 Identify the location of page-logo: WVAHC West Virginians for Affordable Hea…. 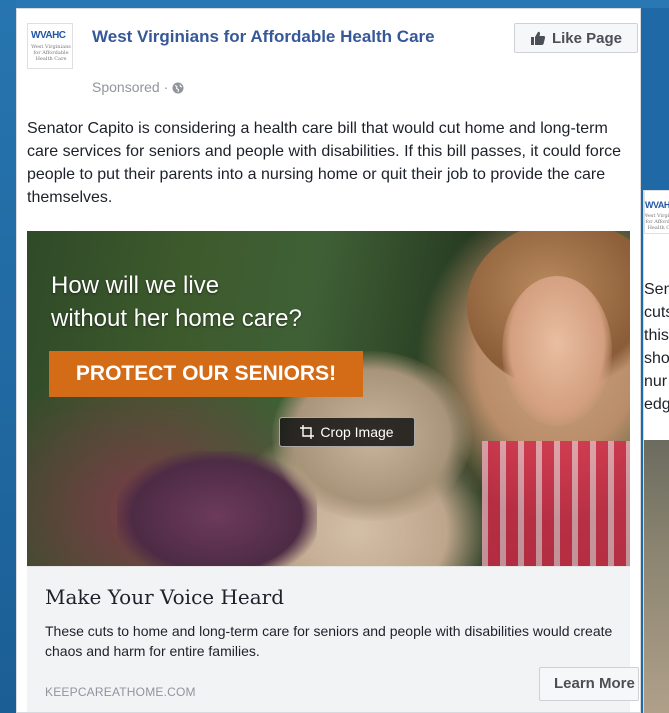
(50, 46).